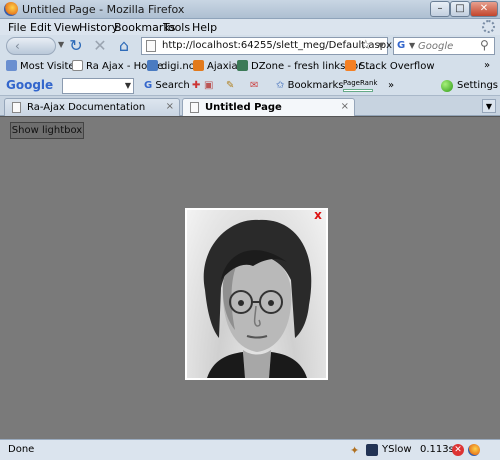 This screenshot has height=460, width=500. Describe the element at coordinates (21, 449) in the screenshot. I see `status-text: Done` at that location.